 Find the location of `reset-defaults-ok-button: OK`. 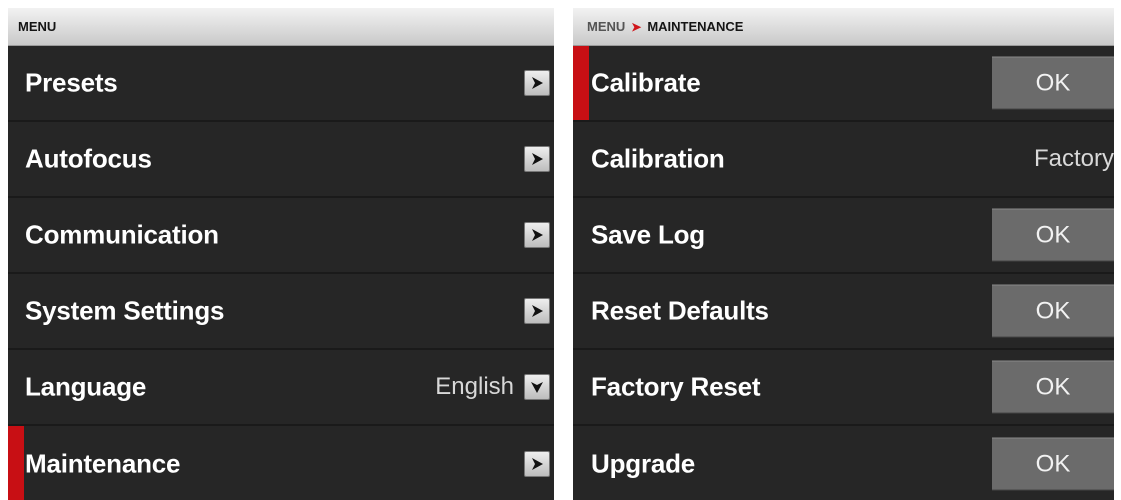

reset-defaults-ok-button: OK is located at coordinates (1053, 311).